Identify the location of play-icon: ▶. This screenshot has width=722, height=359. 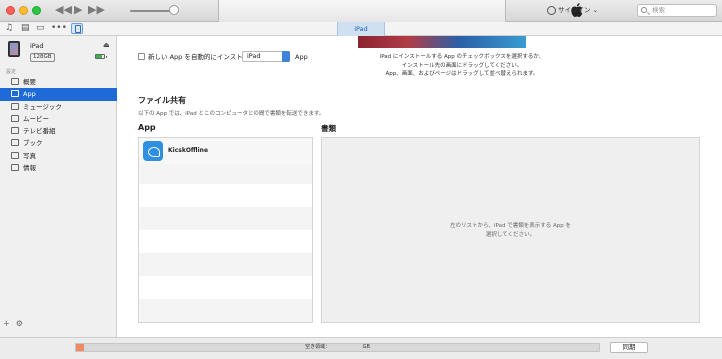
(78, 10).